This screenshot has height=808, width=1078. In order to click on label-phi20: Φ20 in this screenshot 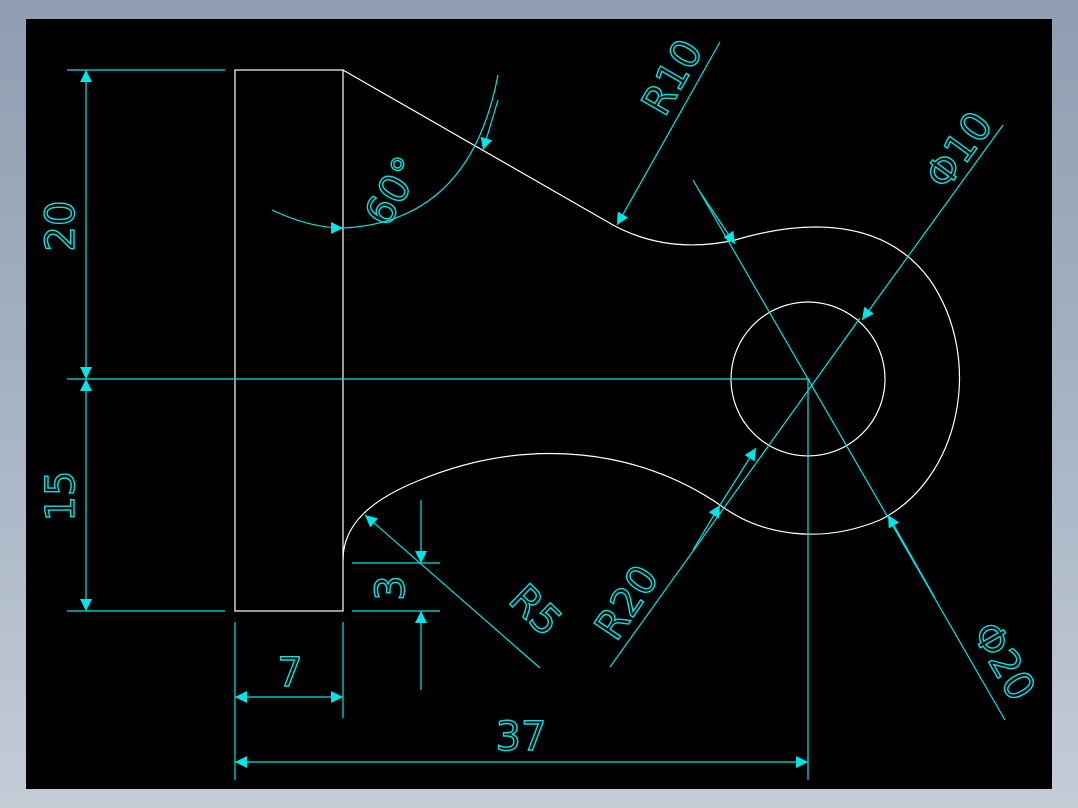, I will do `click(1003, 661)`.